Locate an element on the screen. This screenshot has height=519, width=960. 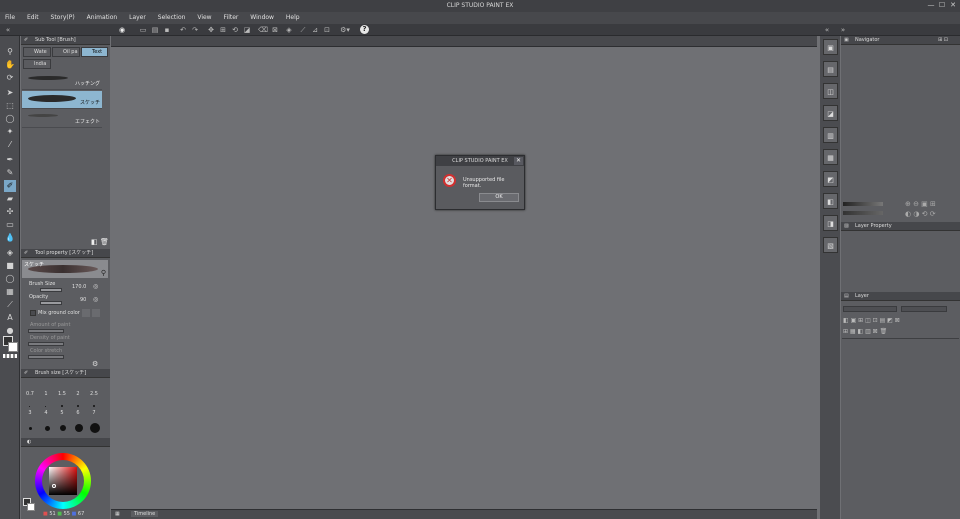
blend-mode-select is located at coordinates (870, 309).